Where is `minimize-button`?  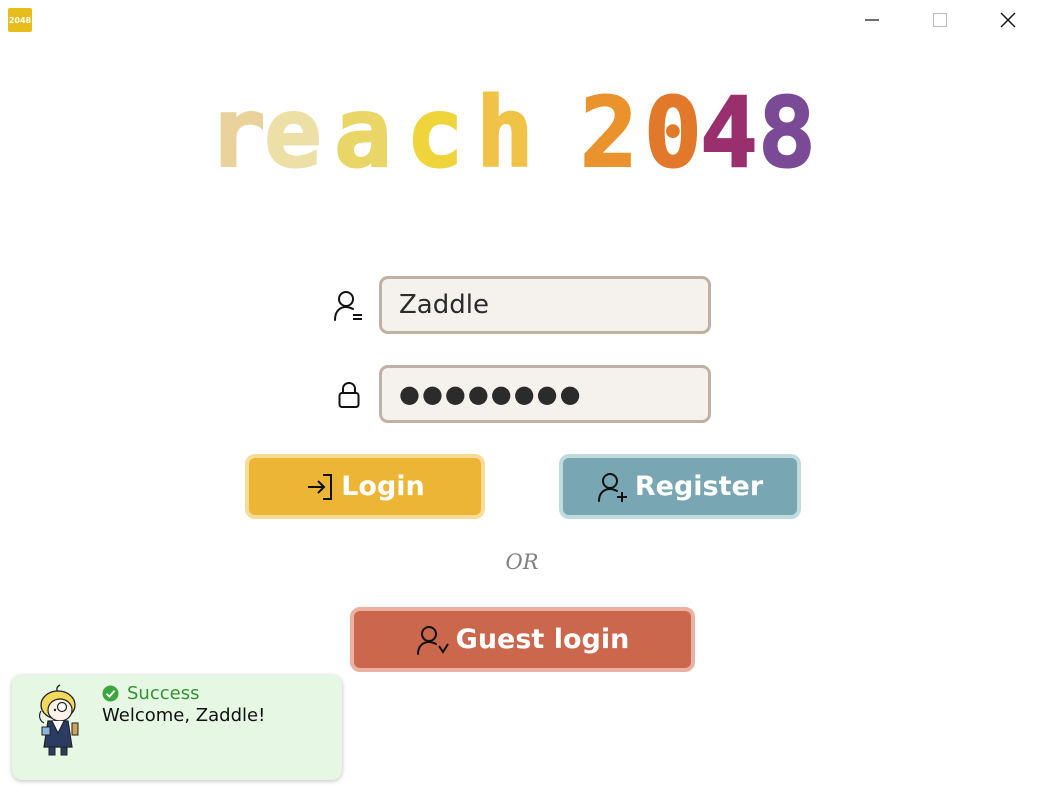
minimize-button is located at coordinates (872, 20).